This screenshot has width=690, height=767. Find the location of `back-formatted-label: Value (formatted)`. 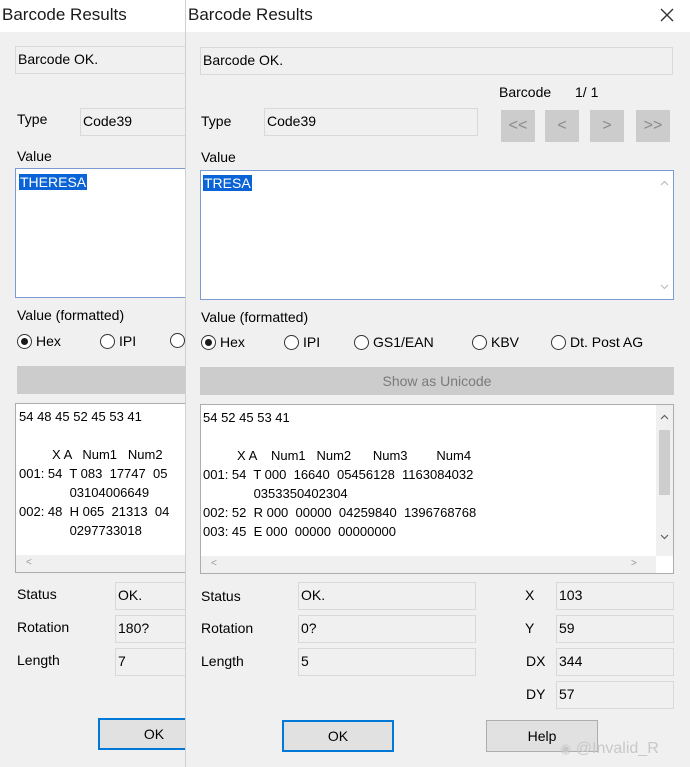

back-formatted-label: Value (formatted) is located at coordinates (71, 315).